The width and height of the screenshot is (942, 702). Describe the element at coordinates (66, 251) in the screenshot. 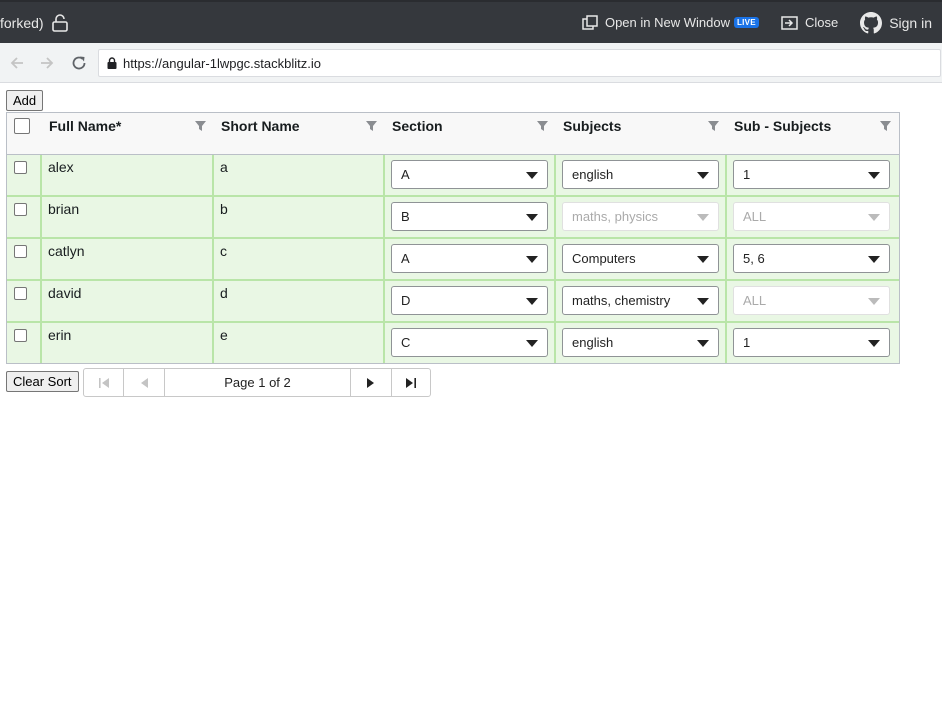

I see `full-name-text: catlyn` at that location.